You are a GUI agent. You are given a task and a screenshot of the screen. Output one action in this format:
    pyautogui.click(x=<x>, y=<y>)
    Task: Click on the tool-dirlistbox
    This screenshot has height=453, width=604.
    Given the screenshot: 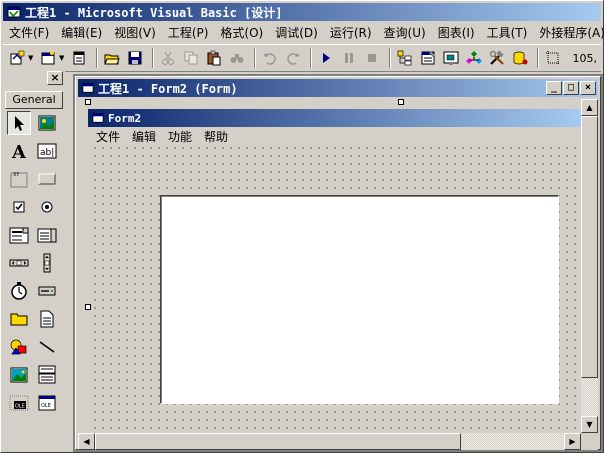 What is the action you would take?
    pyautogui.click(x=19, y=319)
    